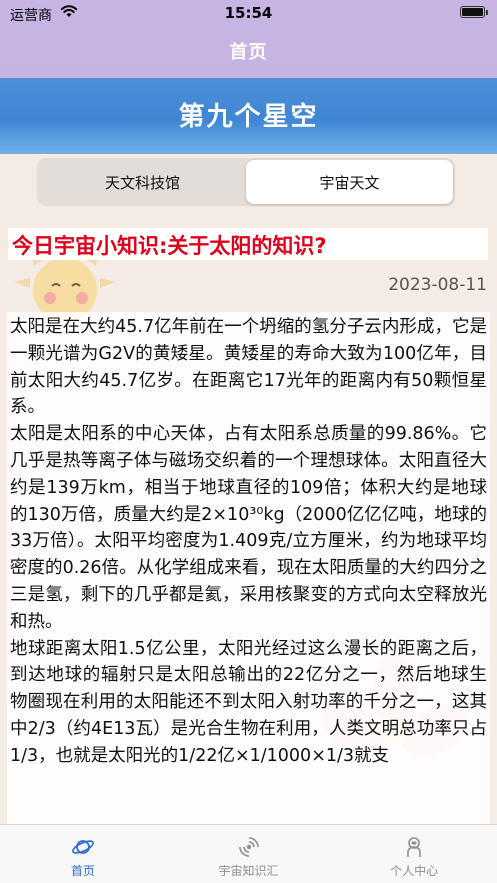 The height and width of the screenshot is (883, 497). What do you see at coordinates (248, 871) in the screenshot?
I see `tab-knowledge-label: 宇宙知识汇` at bounding box center [248, 871].